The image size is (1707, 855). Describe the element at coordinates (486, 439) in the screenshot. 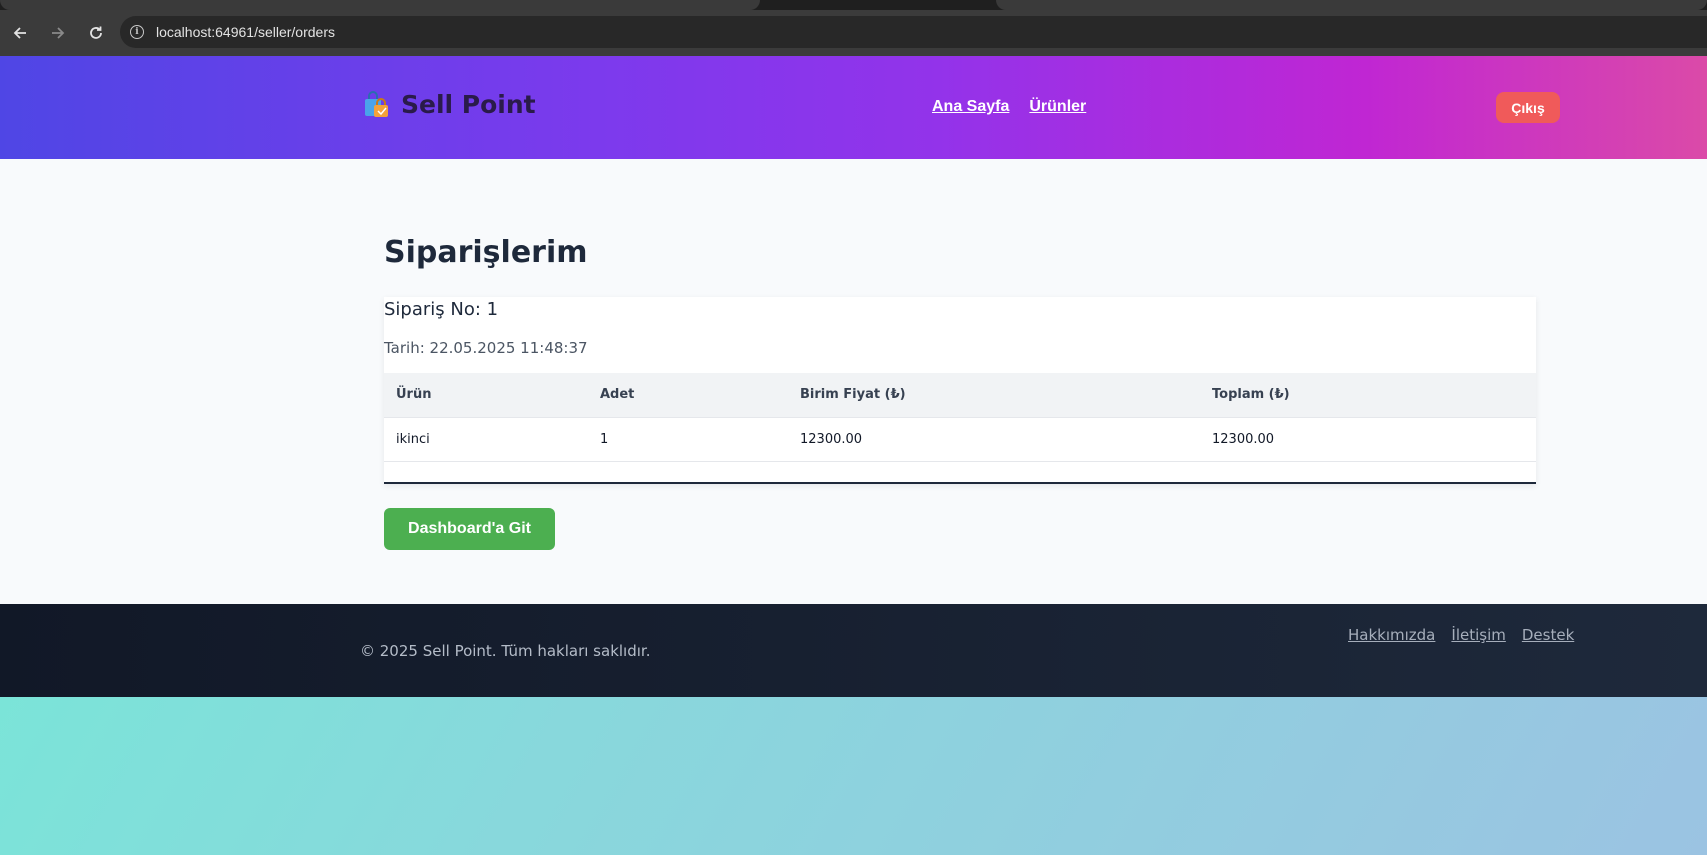

I see `cell-product: ikinci` at that location.